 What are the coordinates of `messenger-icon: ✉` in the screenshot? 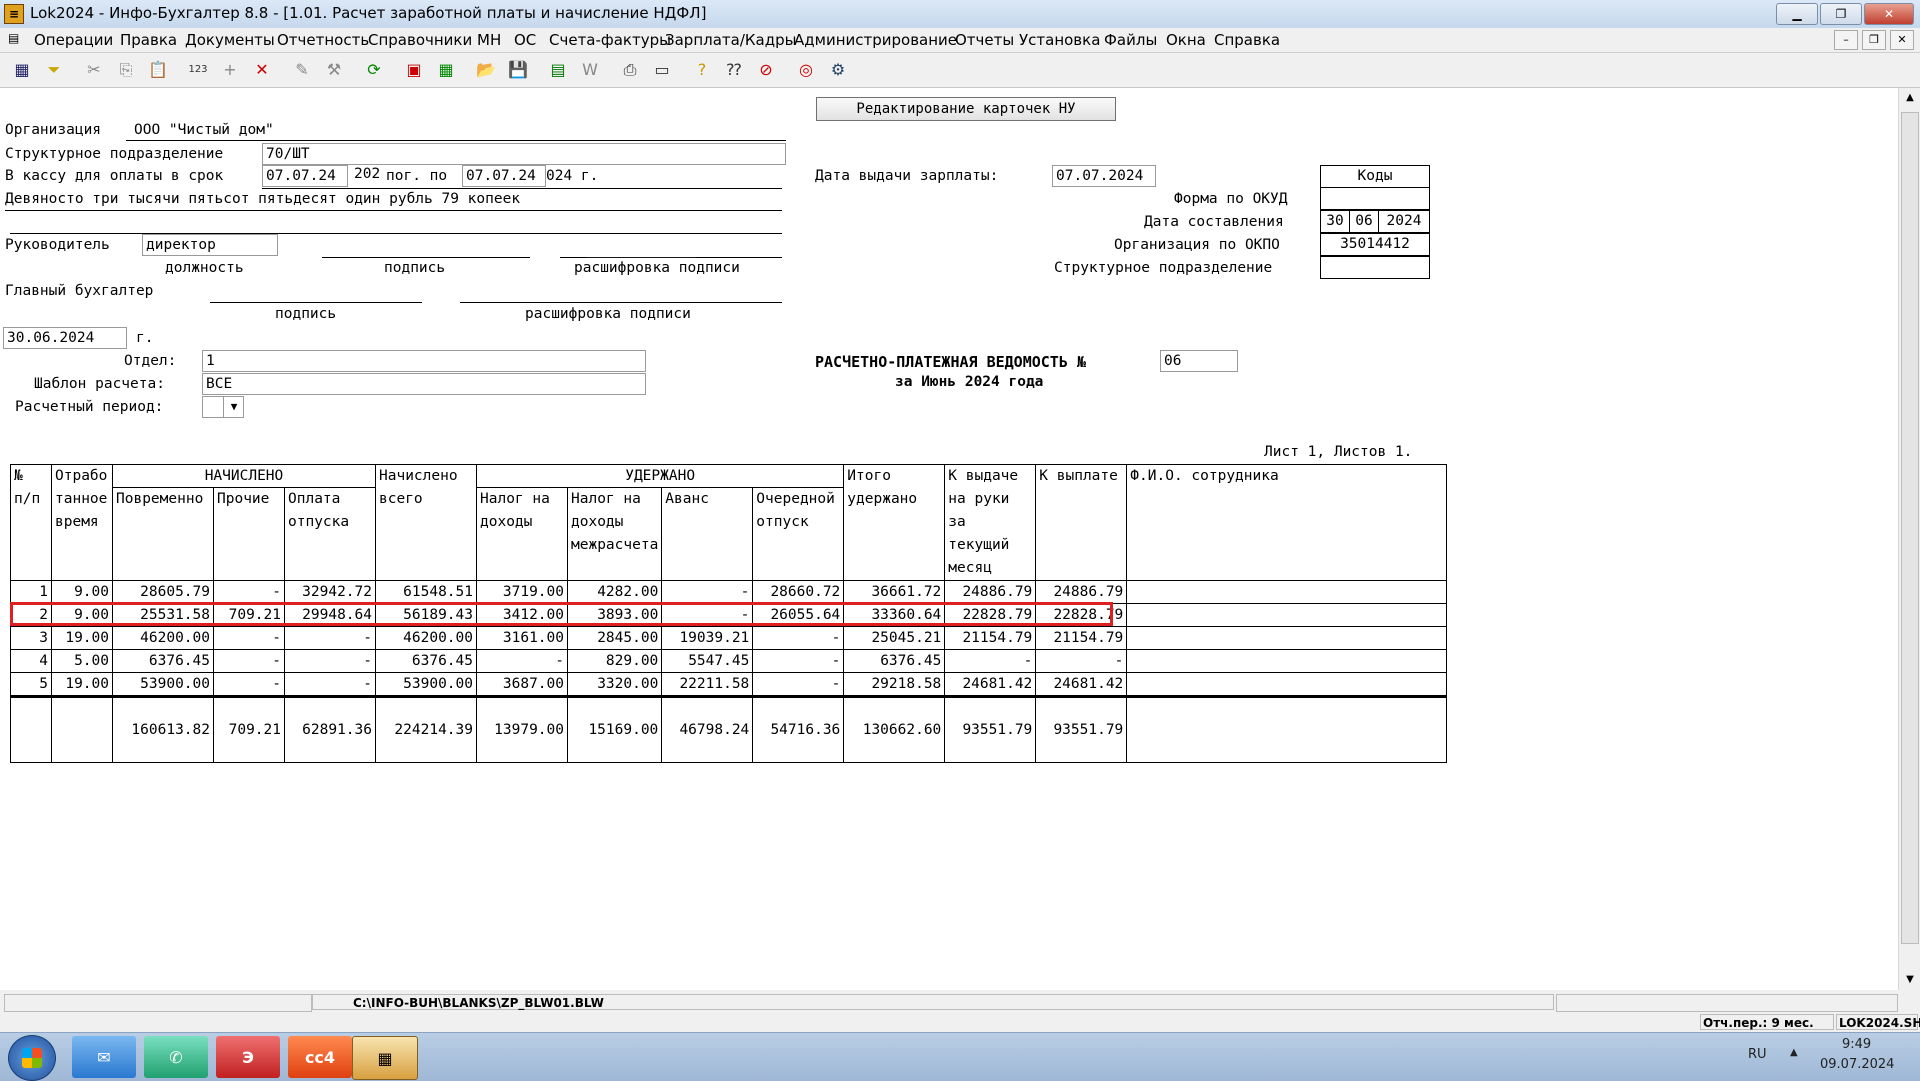 It's located at (104, 1057).